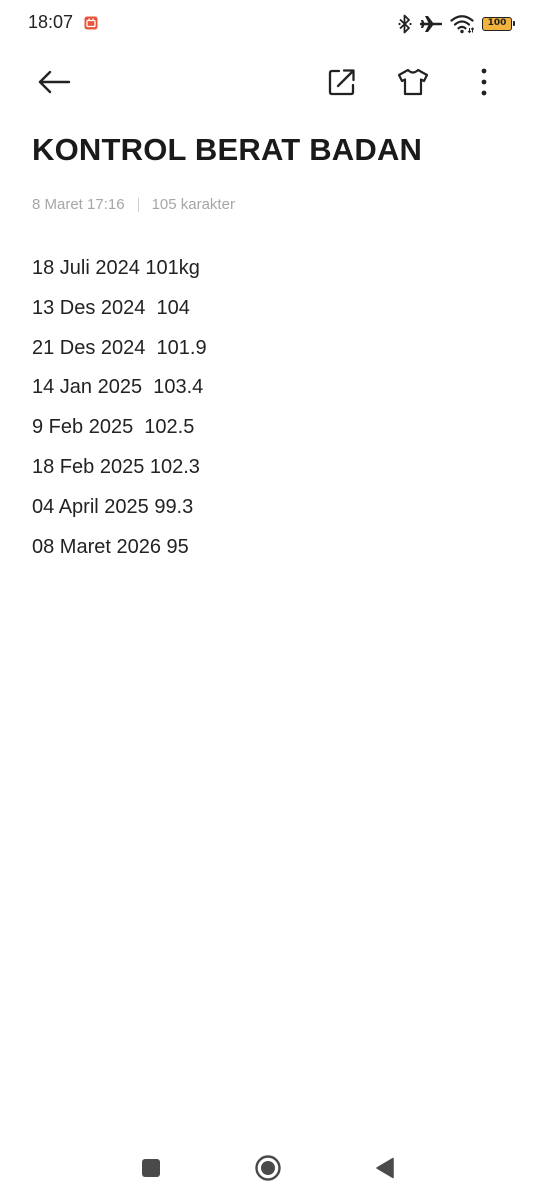 The image size is (540, 1200). I want to click on theme-shirt-icon, so click(413, 84).